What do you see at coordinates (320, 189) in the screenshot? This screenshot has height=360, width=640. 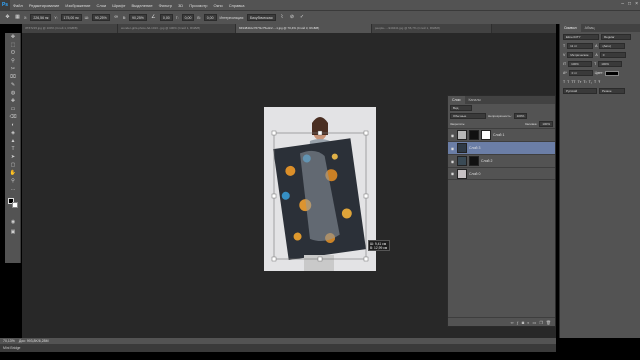 I see `document-canvas` at bounding box center [320, 189].